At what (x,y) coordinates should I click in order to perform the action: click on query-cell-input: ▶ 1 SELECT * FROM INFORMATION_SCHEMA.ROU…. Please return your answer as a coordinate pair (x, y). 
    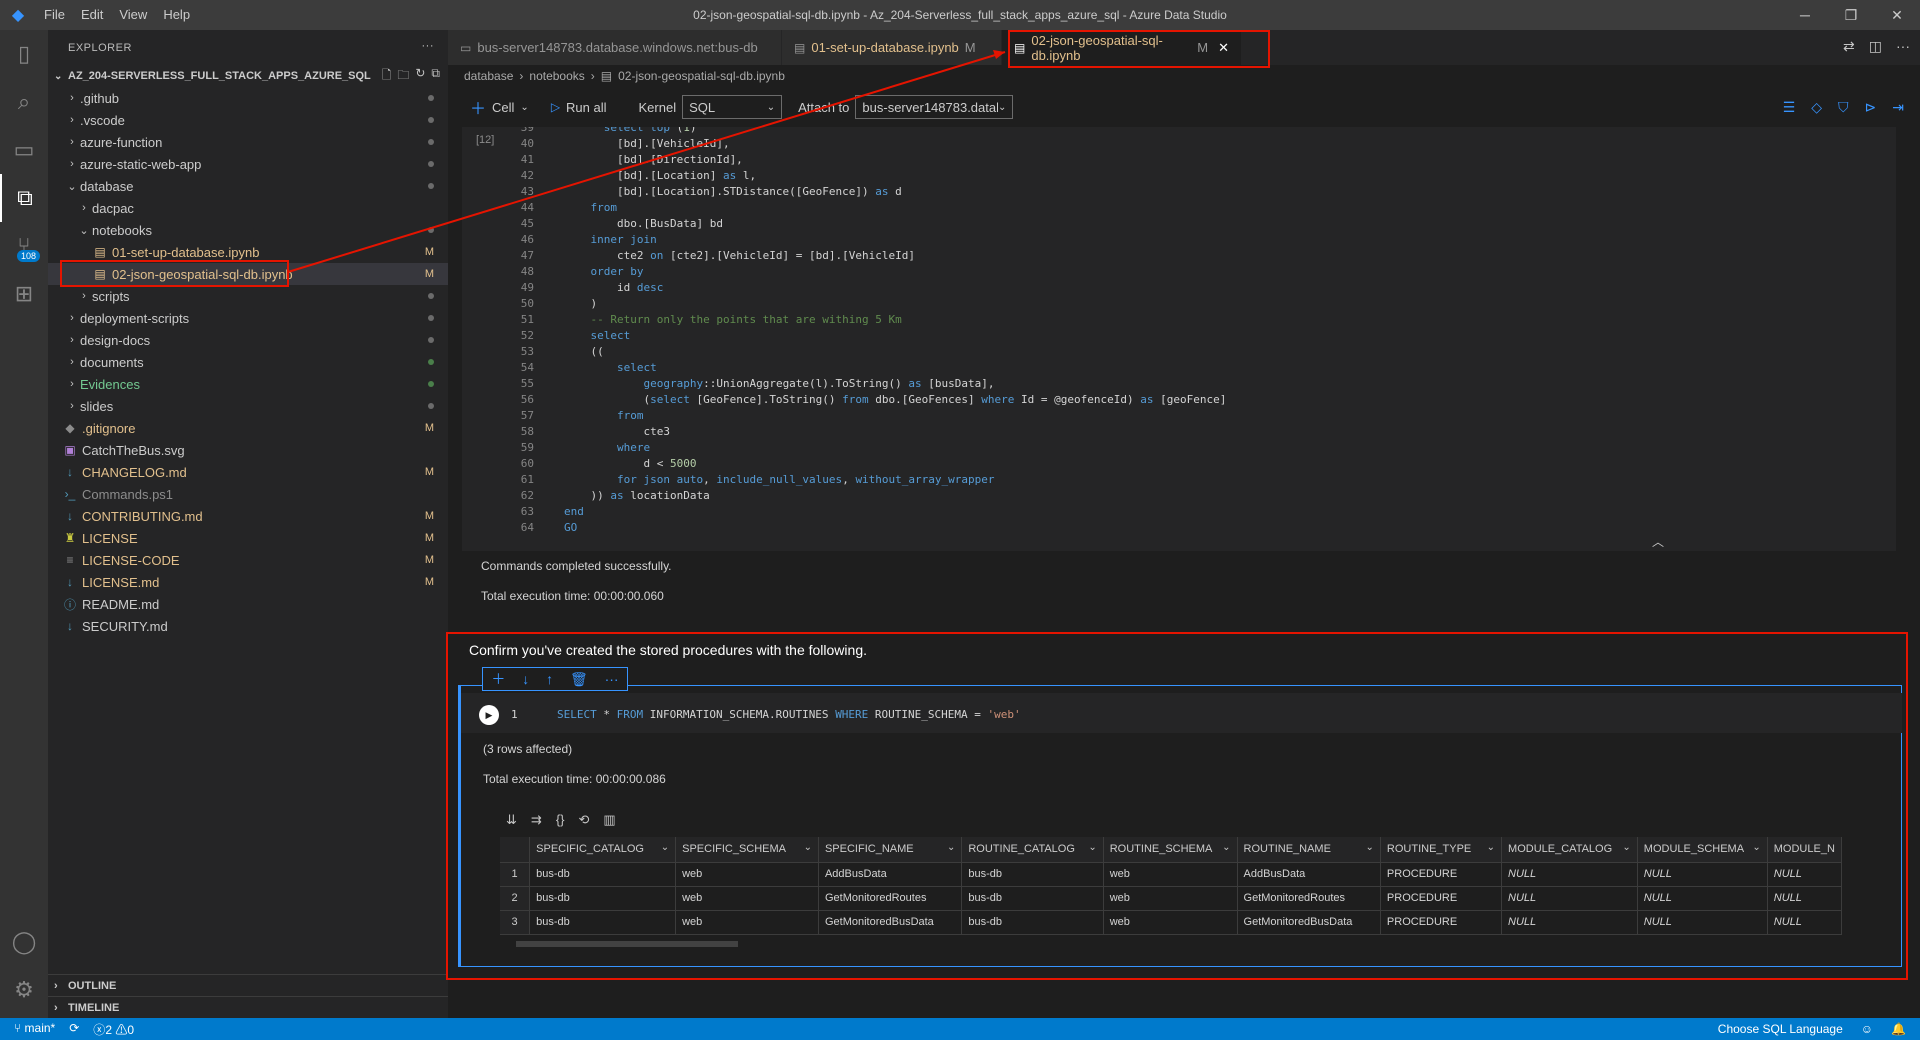
    Looking at the image, I should click on (1181, 713).